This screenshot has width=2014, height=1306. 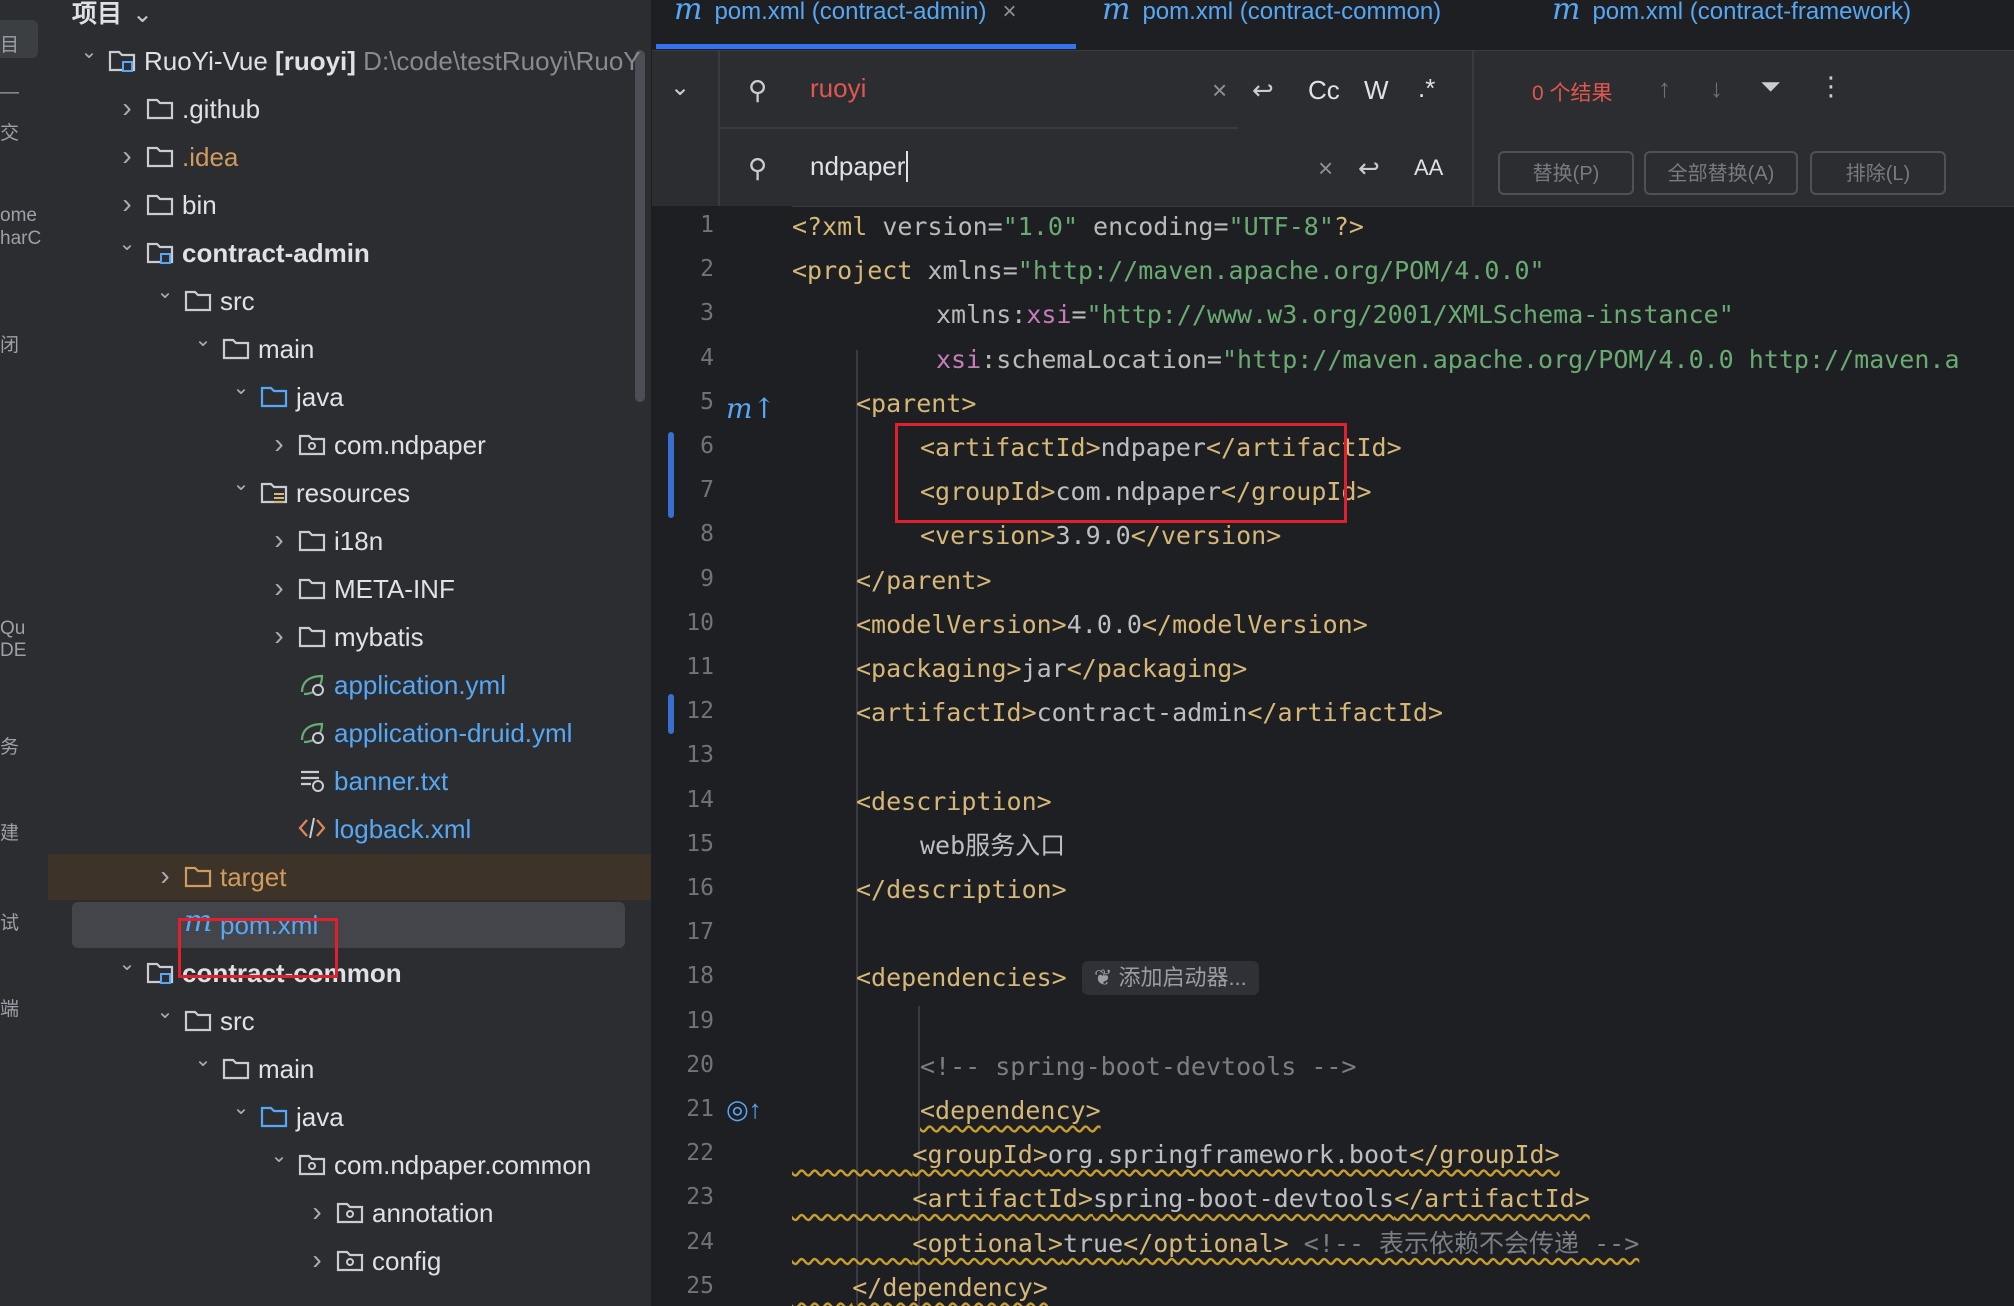 I want to click on search-input: ruoyi, so click(x=838, y=88).